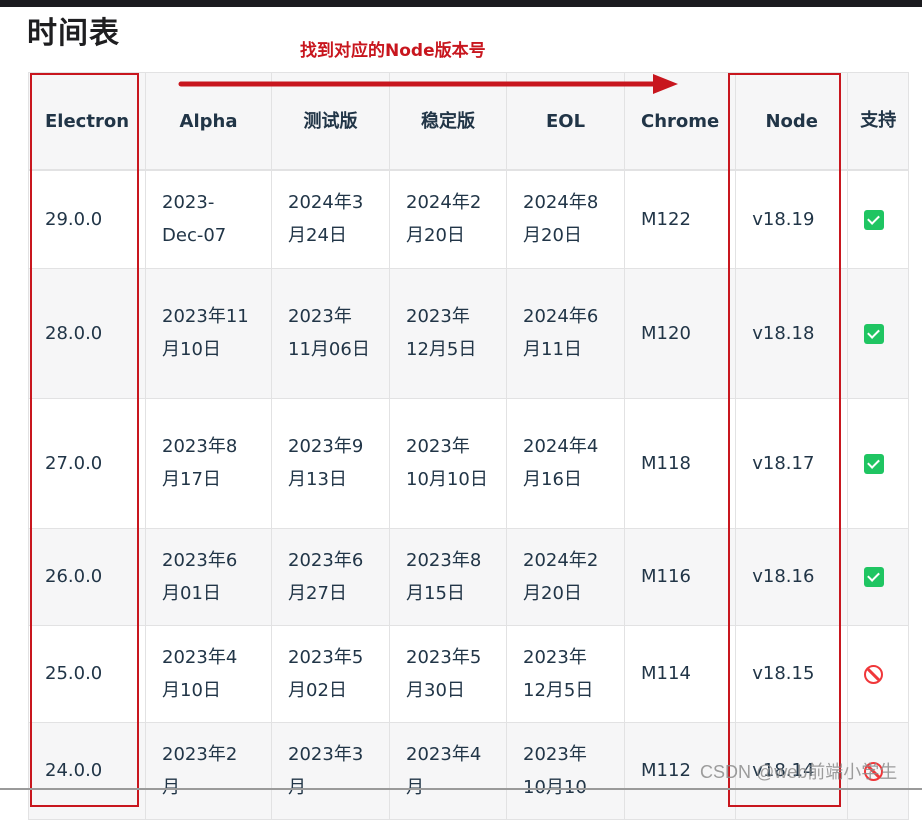  What do you see at coordinates (428, 84) in the screenshot?
I see `arrow-icon` at bounding box center [428, 84].